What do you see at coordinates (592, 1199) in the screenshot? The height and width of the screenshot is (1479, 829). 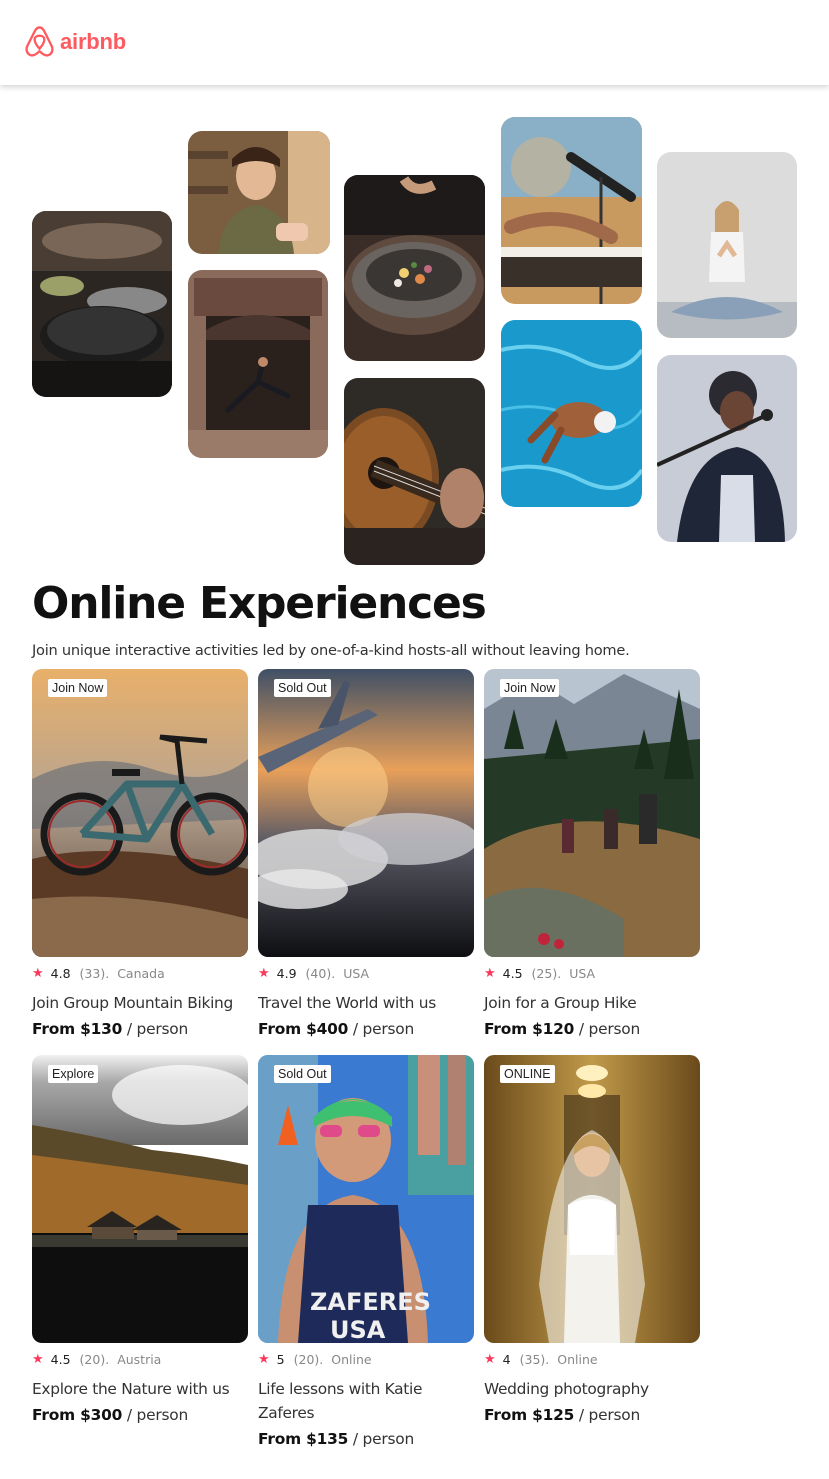 I see `card-photo: ONLINE` at bounding box center [592, 1199].